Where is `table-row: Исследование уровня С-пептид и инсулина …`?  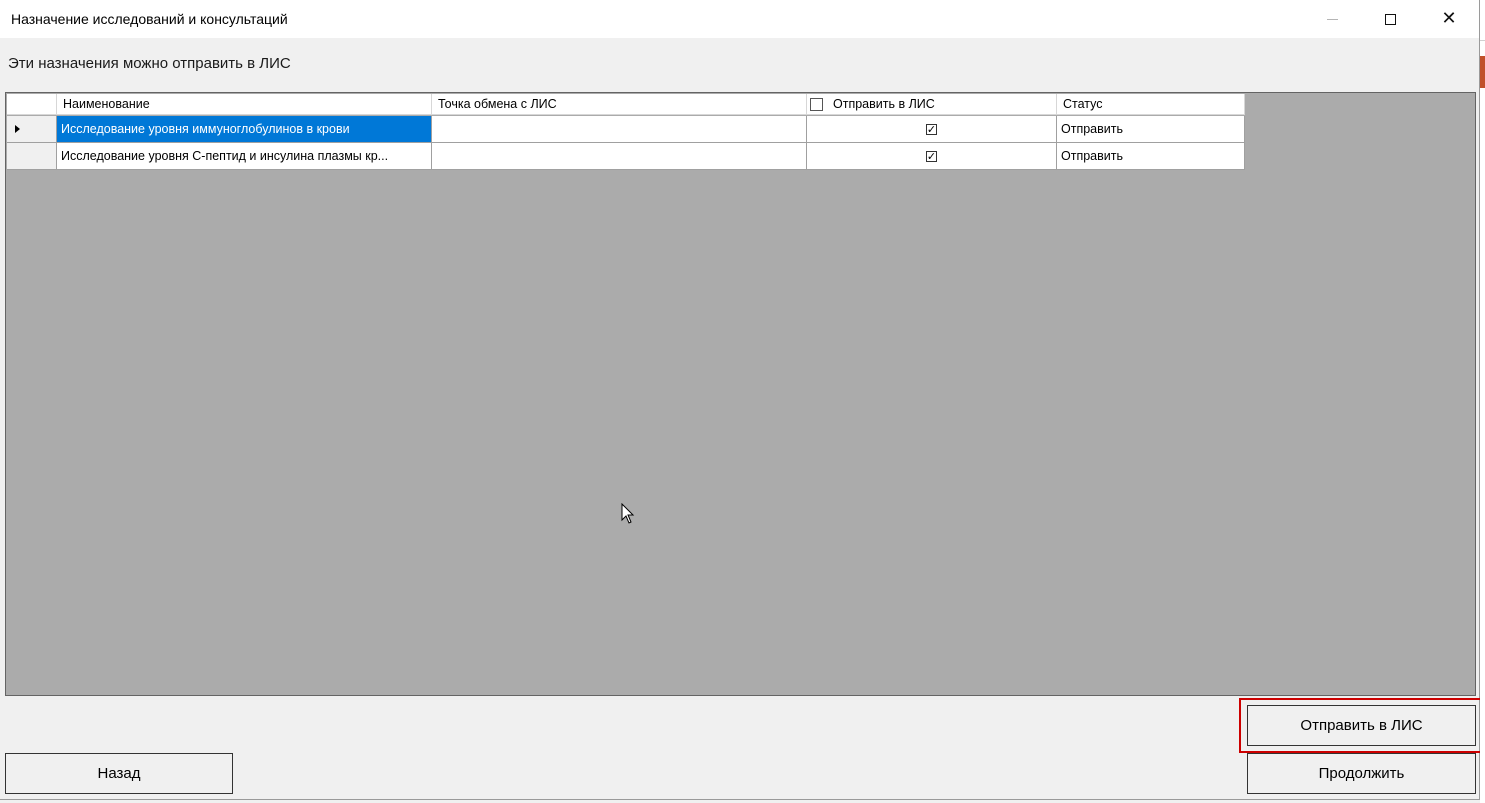
table-row: Исследование уровня С-пептид и инсулина … is located at coordinates (626, 156).